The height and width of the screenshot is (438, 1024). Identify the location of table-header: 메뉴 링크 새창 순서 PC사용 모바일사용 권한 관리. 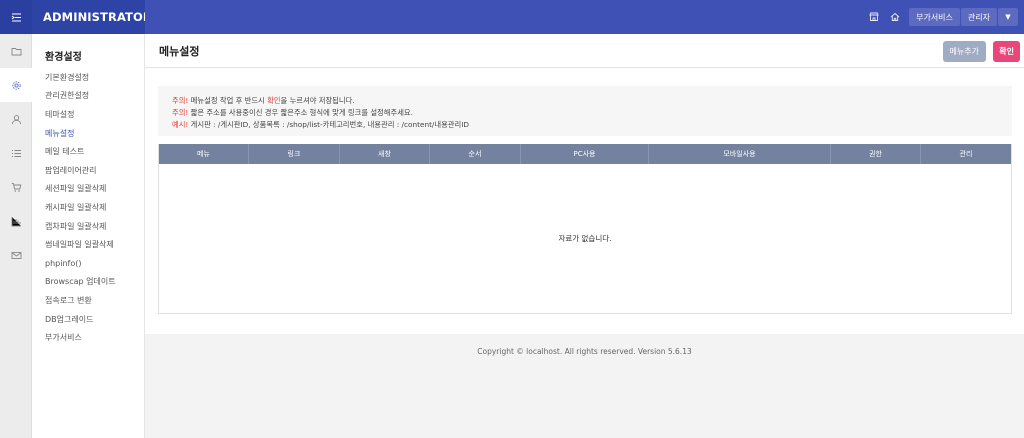
(585, 154).